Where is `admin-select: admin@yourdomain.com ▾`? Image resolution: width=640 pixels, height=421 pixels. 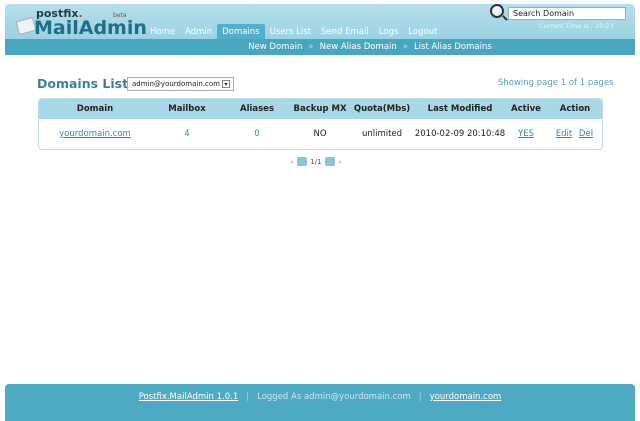 admin-select: admin@yourdomain.com ▾ is located at coordinates (180, 84).